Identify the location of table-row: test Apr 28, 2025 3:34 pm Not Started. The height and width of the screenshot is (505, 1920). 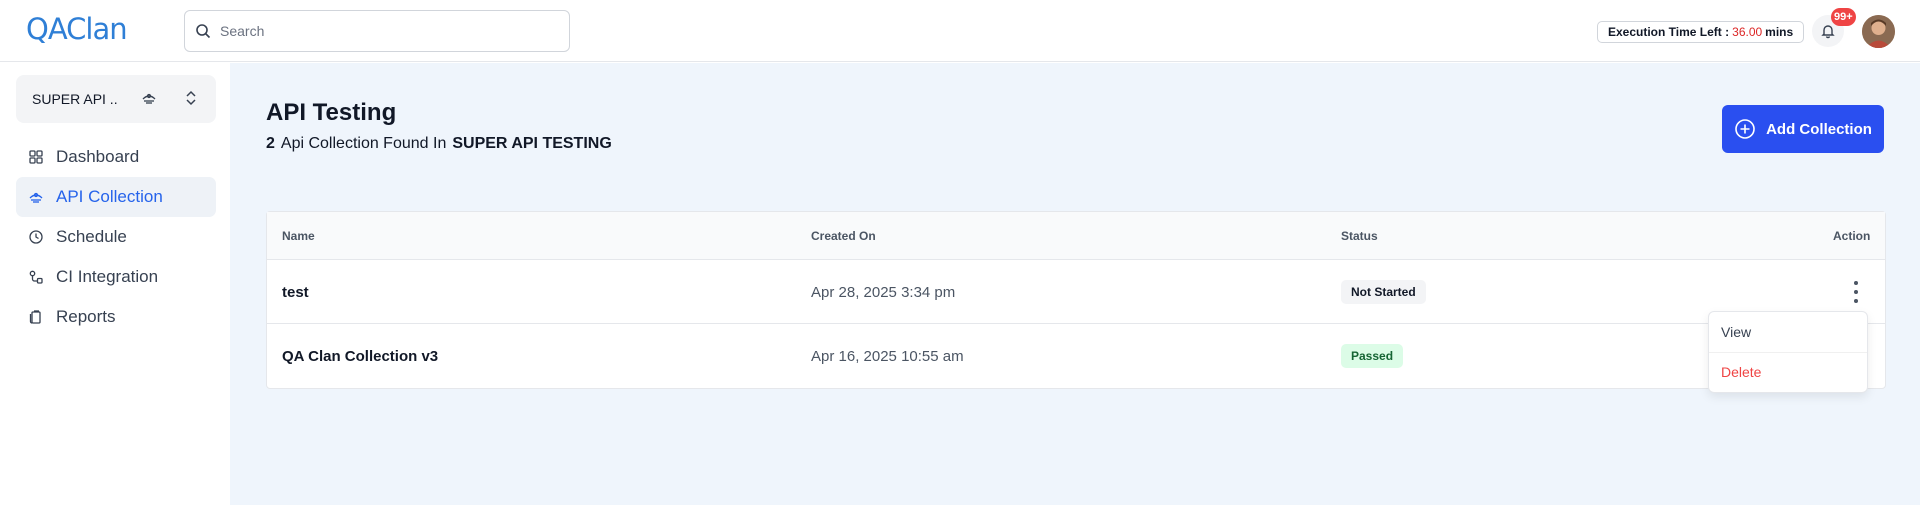
(1076, 292).